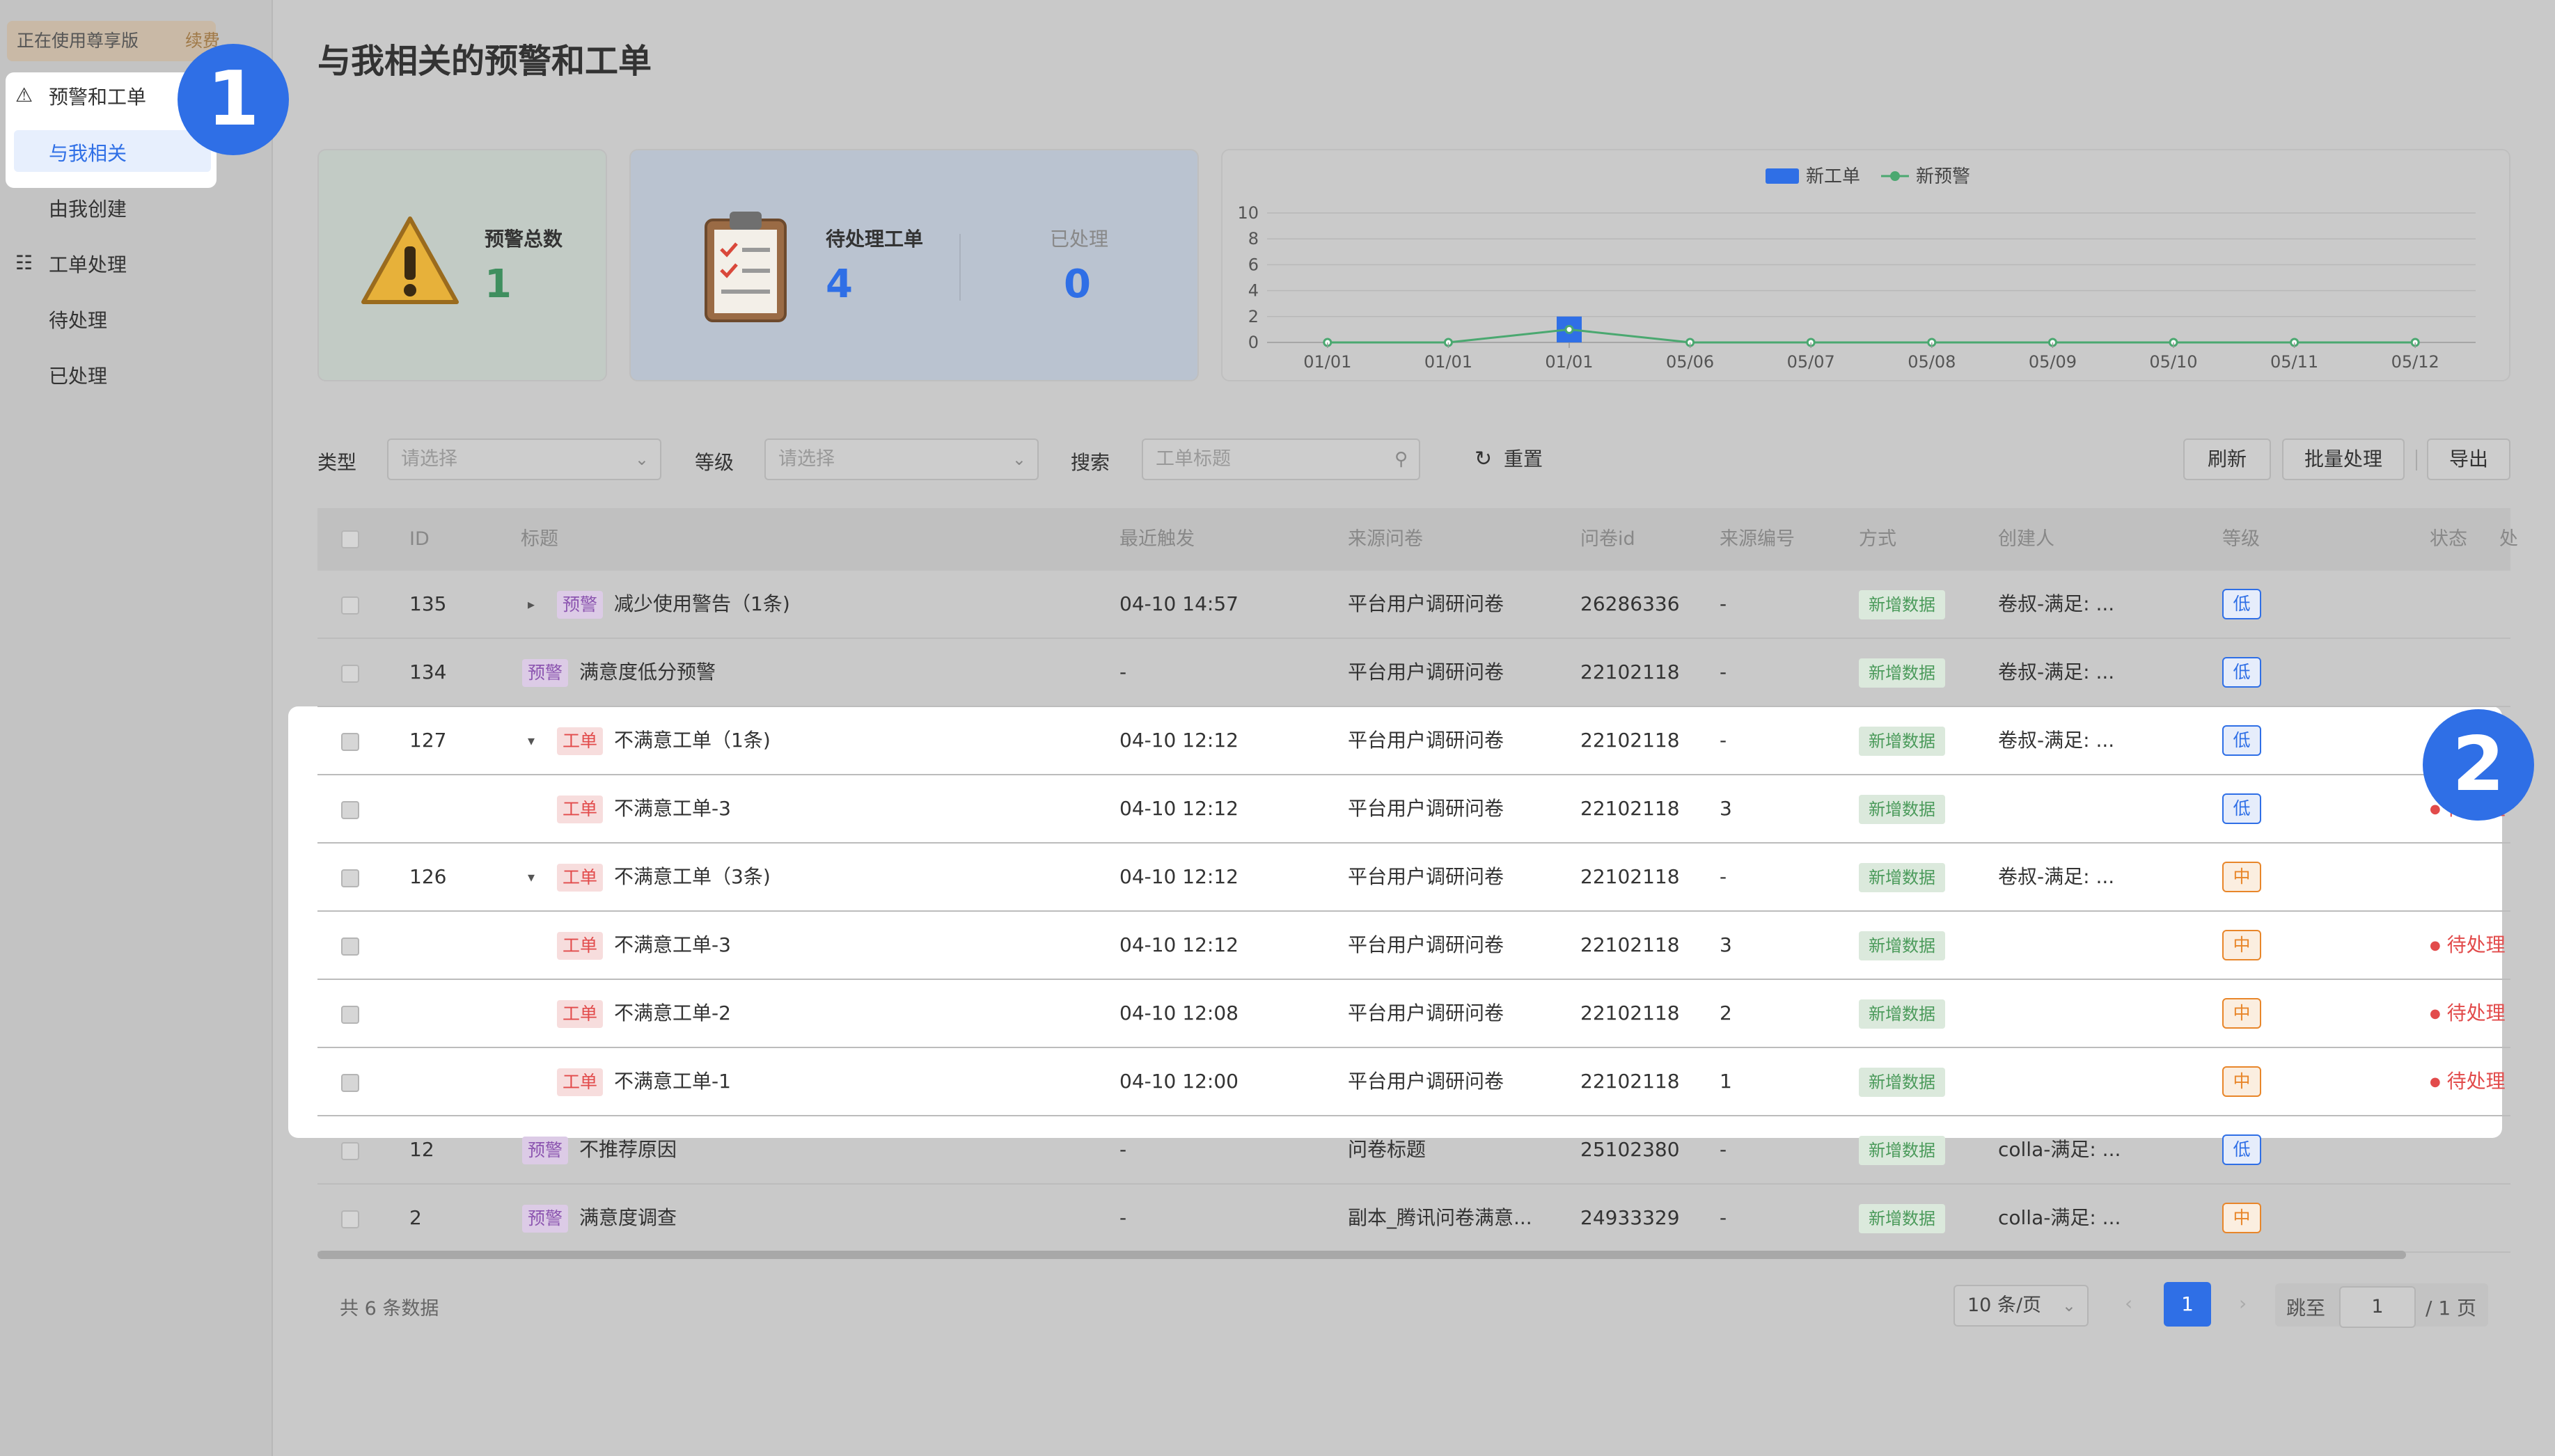  Describe the element at coordinates (1757, 539) in the screenshot. I see `col-source-no: 来源编号` at that location.